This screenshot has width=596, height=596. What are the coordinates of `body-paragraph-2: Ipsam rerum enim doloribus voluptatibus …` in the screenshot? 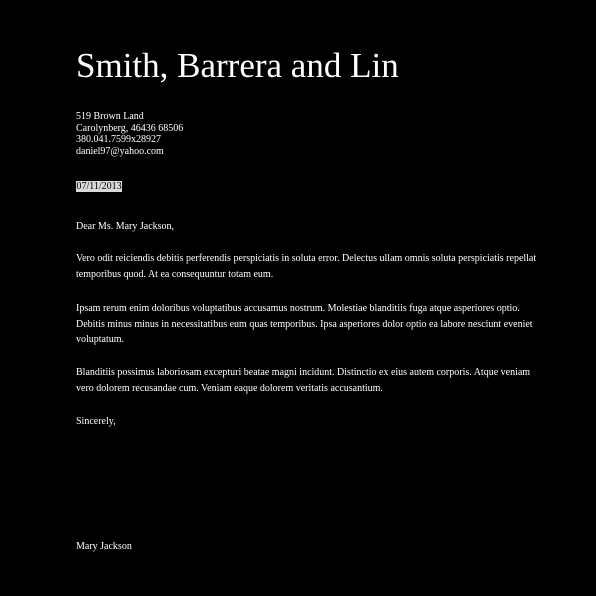 It's located at (304, 324).